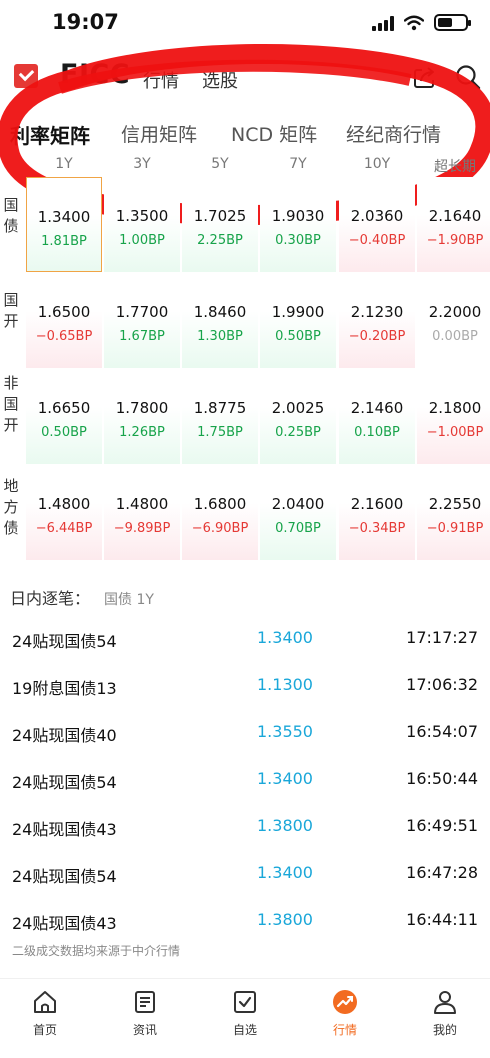 Image resolution: width=490 pixels, height=1058 pixels. I want to click on matrix-col-header: 超长期, so click(453, 166).